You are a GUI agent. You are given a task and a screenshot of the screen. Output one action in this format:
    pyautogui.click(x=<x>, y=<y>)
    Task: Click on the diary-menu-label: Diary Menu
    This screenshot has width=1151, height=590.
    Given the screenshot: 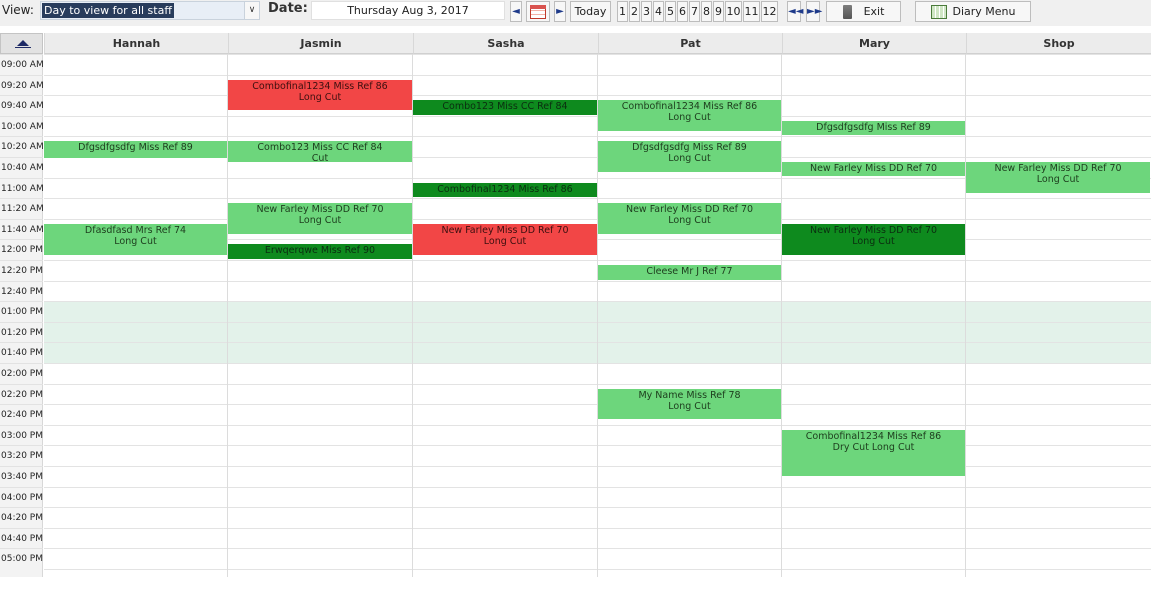 What is the action you would take?
    pyautogui.click(x=984, y=11)
    